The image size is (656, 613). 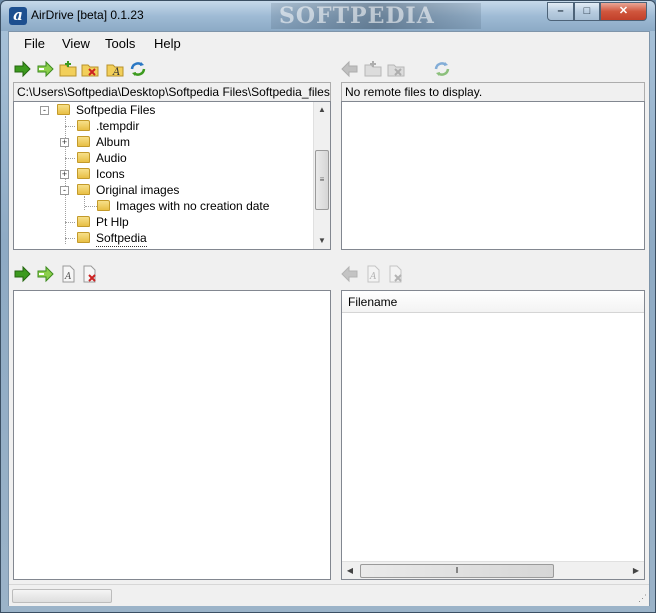 What do you see at coordinates (138, 190) in the screenshot?
I see `tree-item-label: Original images` at bounding box center [138, 190].